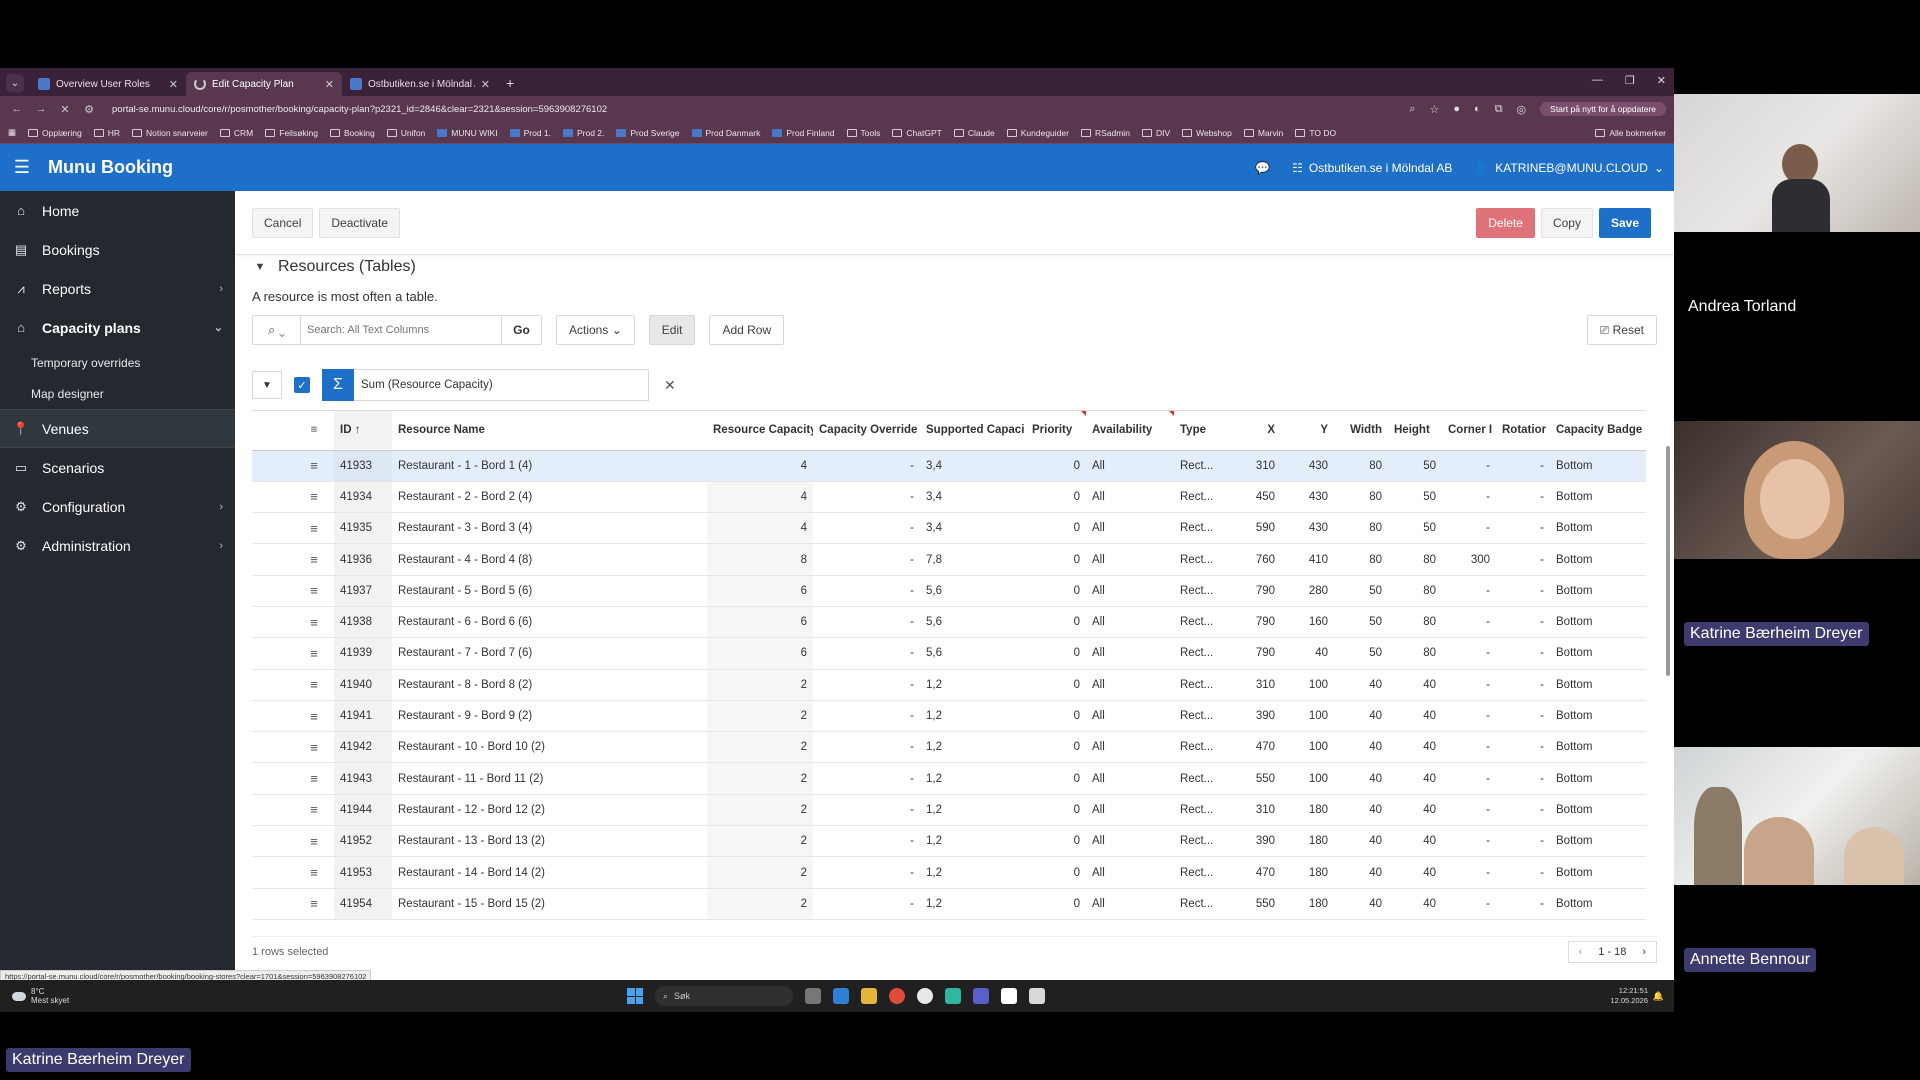  Describe the element at coordinates (260, 267) in the screenshot. I see `collapse-caret-icon: ▼` at that location.